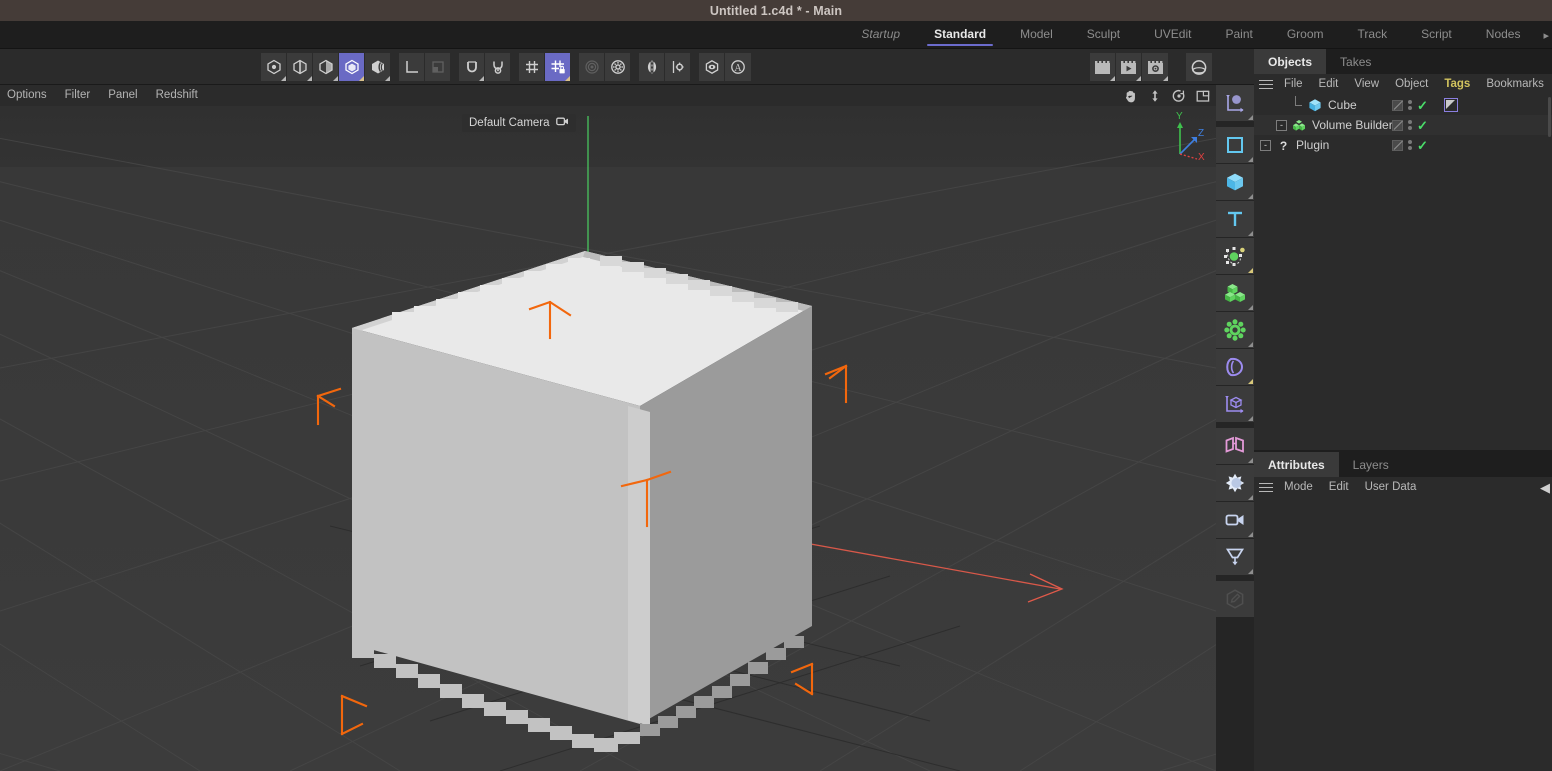 The image size is (1552, 771). Describe the element at coordinates (1155, 96) in the screenshot. I see `dolly-arrows-icon` at that location.